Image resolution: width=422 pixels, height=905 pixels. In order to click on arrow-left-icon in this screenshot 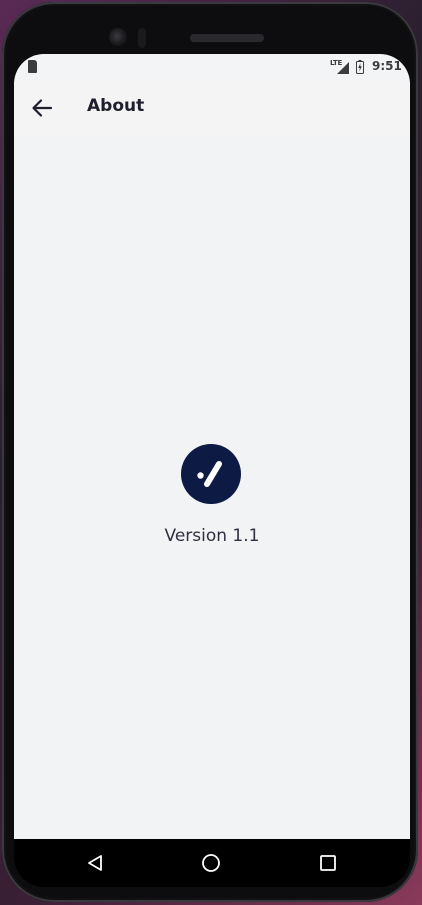, I will do `click(42, 108)`.